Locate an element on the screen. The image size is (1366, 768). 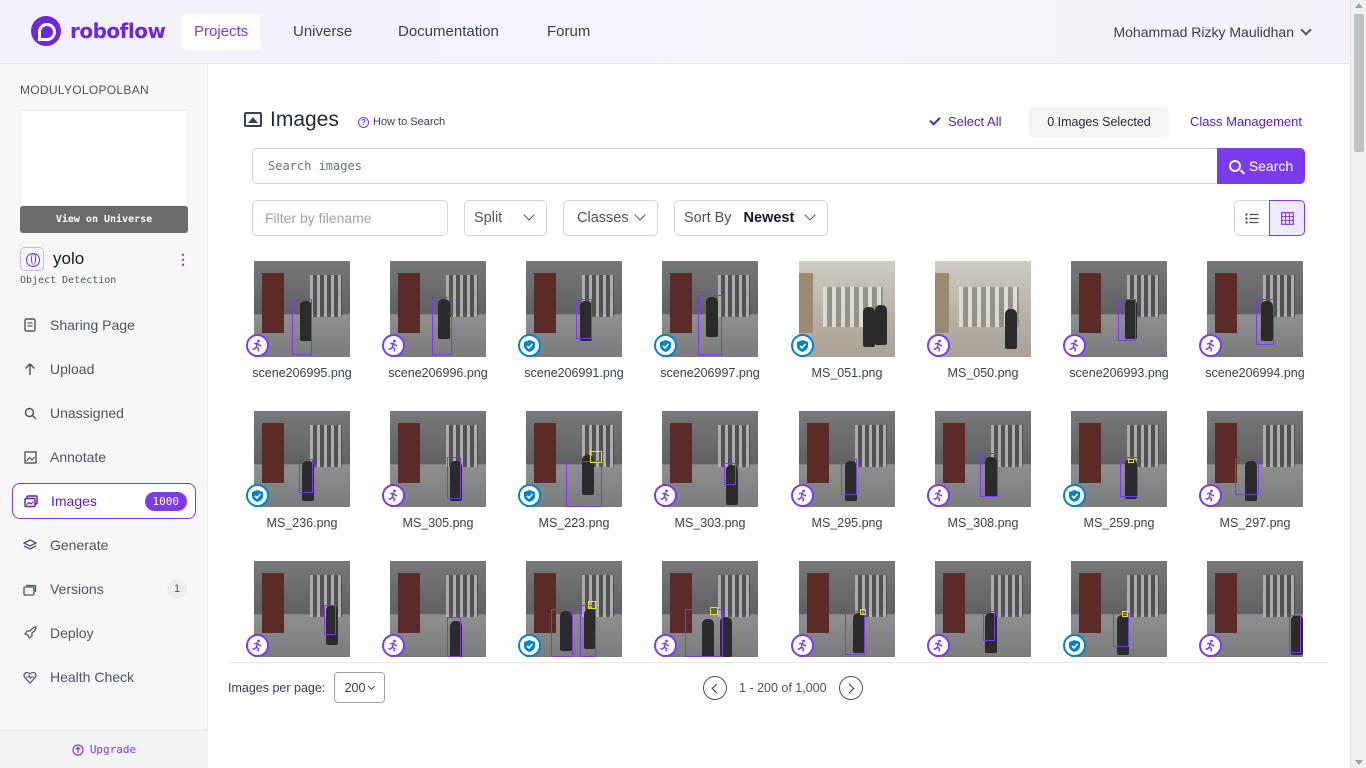
sidebar-item-annotate: Annotate is located at coordinates (104, 457).